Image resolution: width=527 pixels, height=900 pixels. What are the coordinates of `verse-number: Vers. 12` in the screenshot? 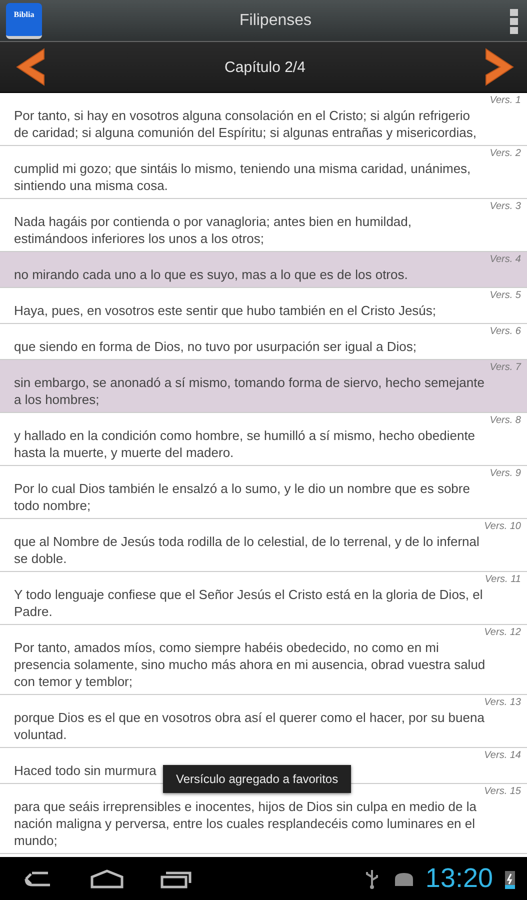 It's located at (502, 633).